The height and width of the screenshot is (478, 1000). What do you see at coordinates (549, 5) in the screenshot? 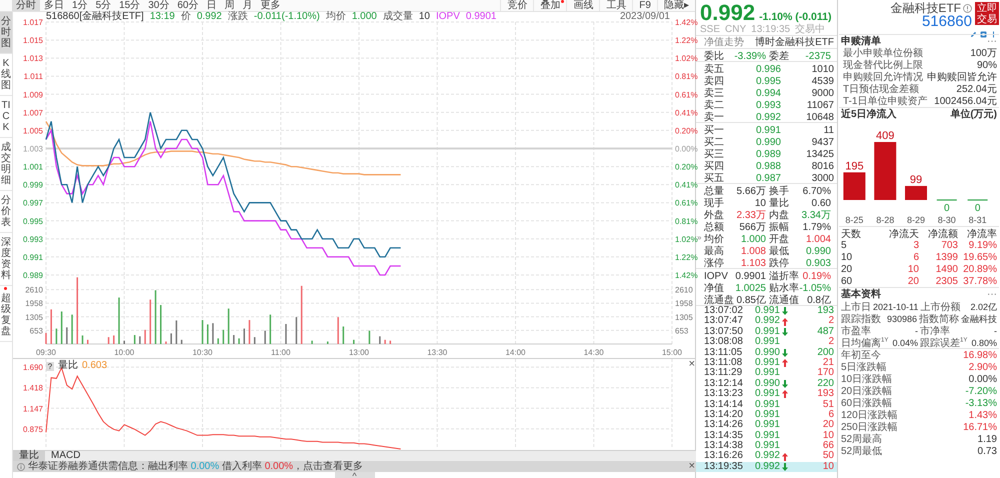
I see `tool-button: 叠加` at bounding box center [549, 5].